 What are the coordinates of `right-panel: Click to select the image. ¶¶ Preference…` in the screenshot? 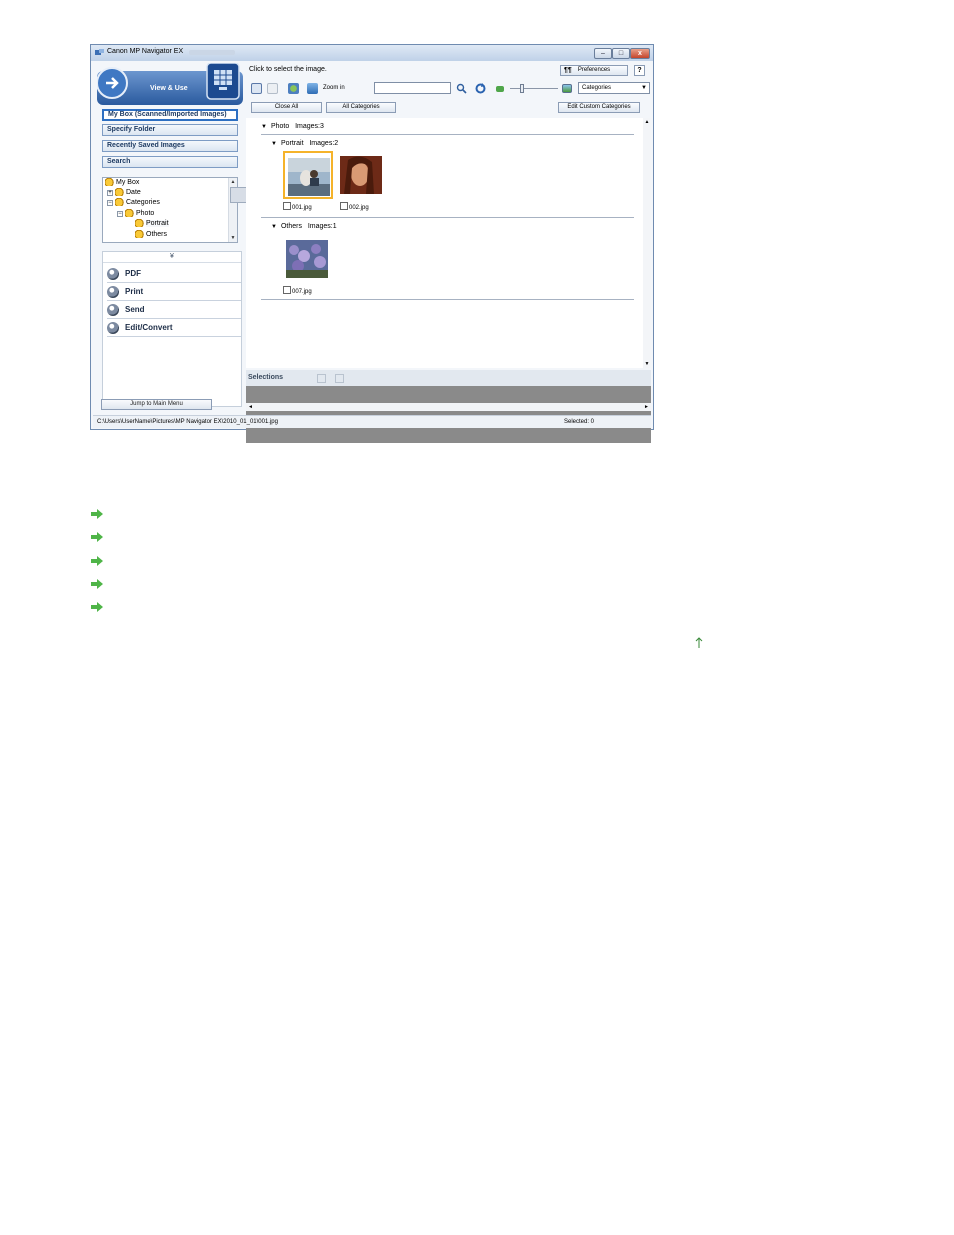 It's located at (448, 253).